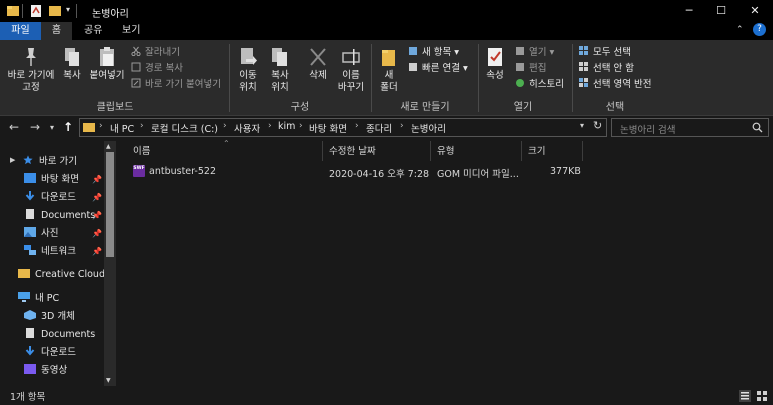  I want to click on open-button: 열기 ▾, so click(534, 52).